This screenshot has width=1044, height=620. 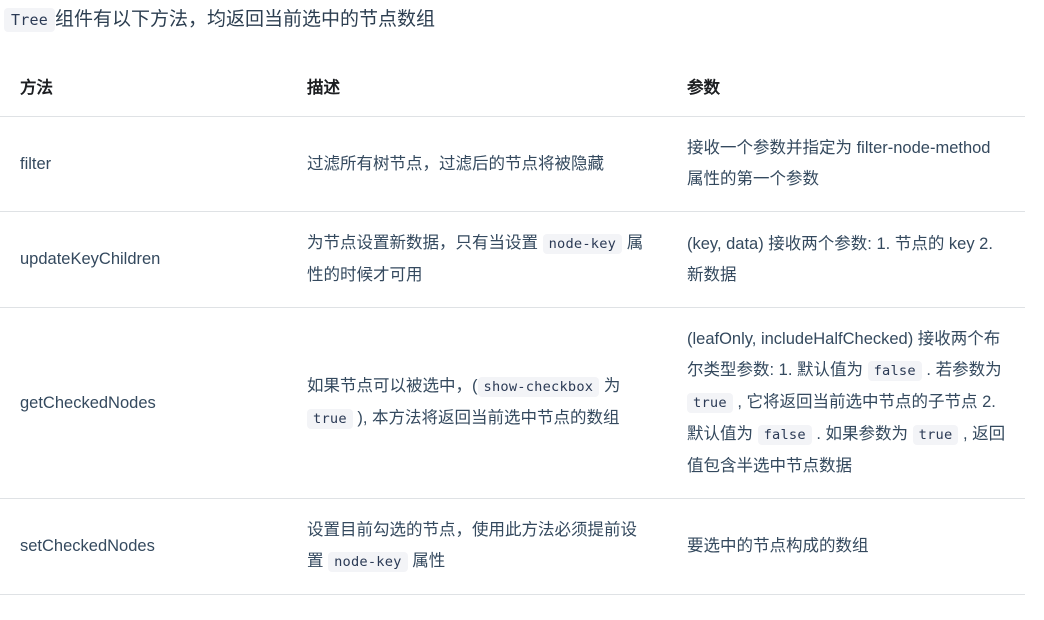 What do you see at coordinates (143, 89) in the screenshot?
I see `column-header-method: 方法` at bounding box center [143, 89].